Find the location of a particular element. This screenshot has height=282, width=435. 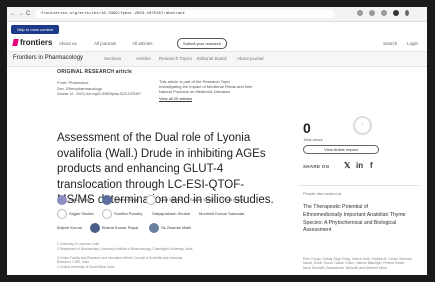

journal-nav-sections: Sections is located at coordinates (112, 58).